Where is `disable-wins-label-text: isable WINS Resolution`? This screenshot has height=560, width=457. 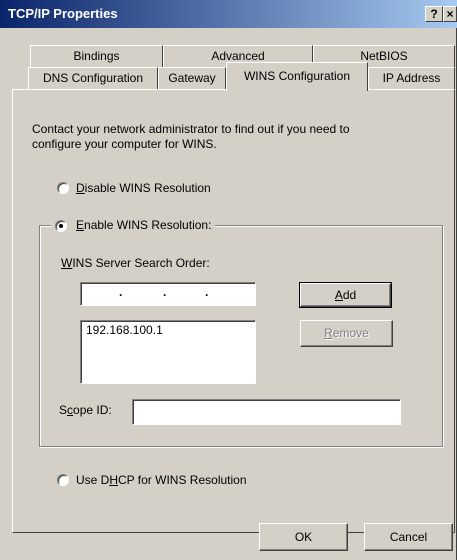
disable-wins-label-text: isable WINS Resolution is located at coordinates (147, 188).